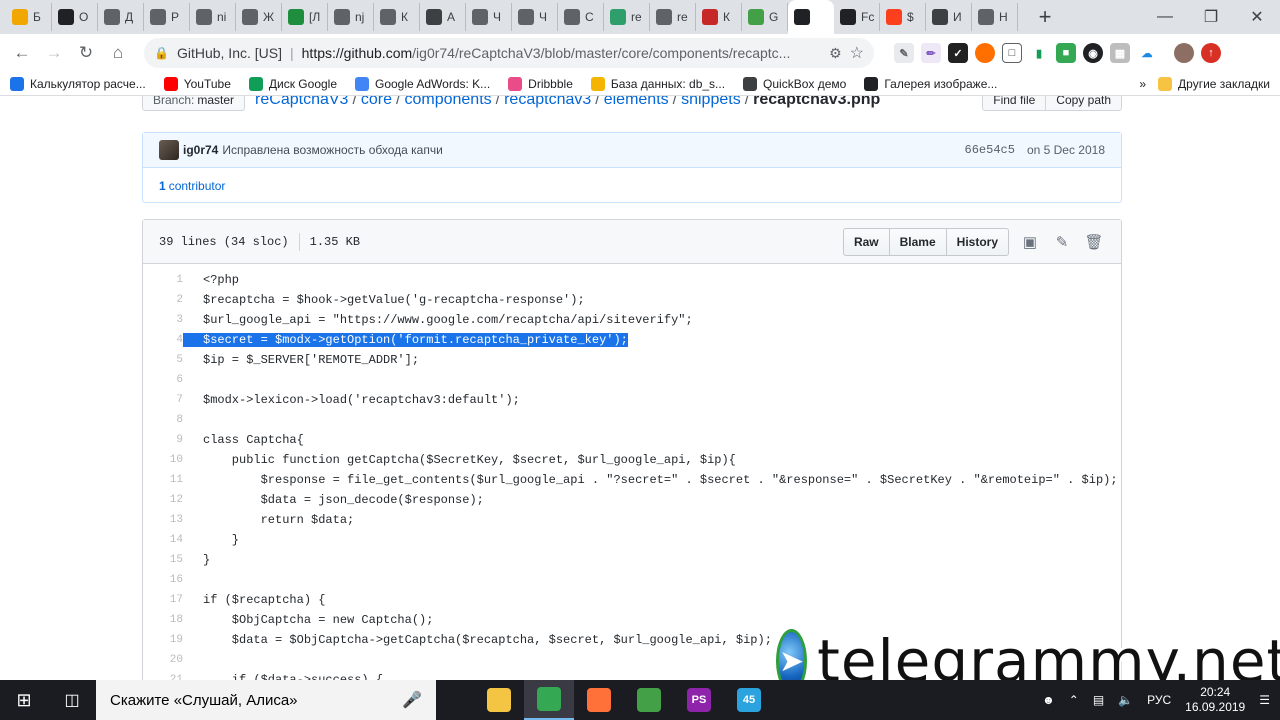  What do you see at coordinates (213, 17) in the screenshot?
I see `browser-tab: ni` at bounding box center [213, 17].